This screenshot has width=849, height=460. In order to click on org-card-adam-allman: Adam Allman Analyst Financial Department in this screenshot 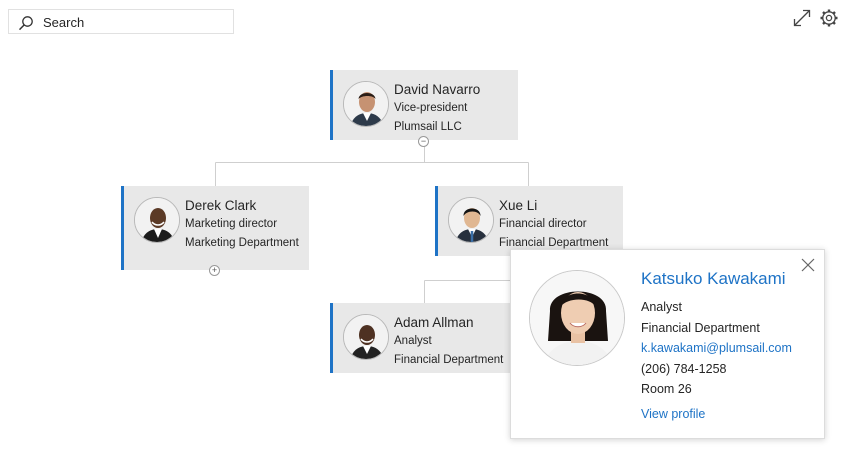, I will do `click(424, 338)`.